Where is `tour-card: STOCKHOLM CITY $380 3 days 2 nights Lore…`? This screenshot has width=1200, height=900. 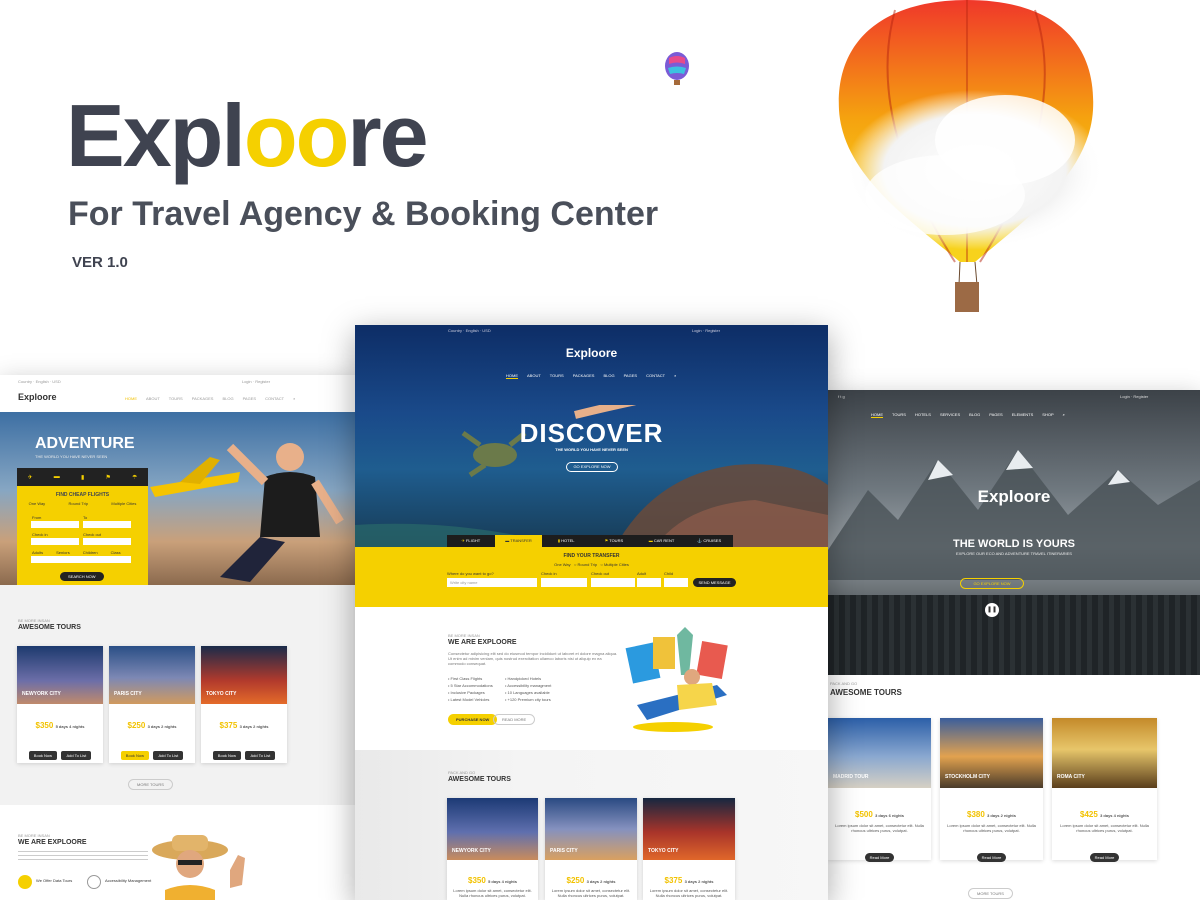
tour-card: STOCKHOLM CITY $380 3 days 2 nights Lore… is located at coordinates (991, 790).